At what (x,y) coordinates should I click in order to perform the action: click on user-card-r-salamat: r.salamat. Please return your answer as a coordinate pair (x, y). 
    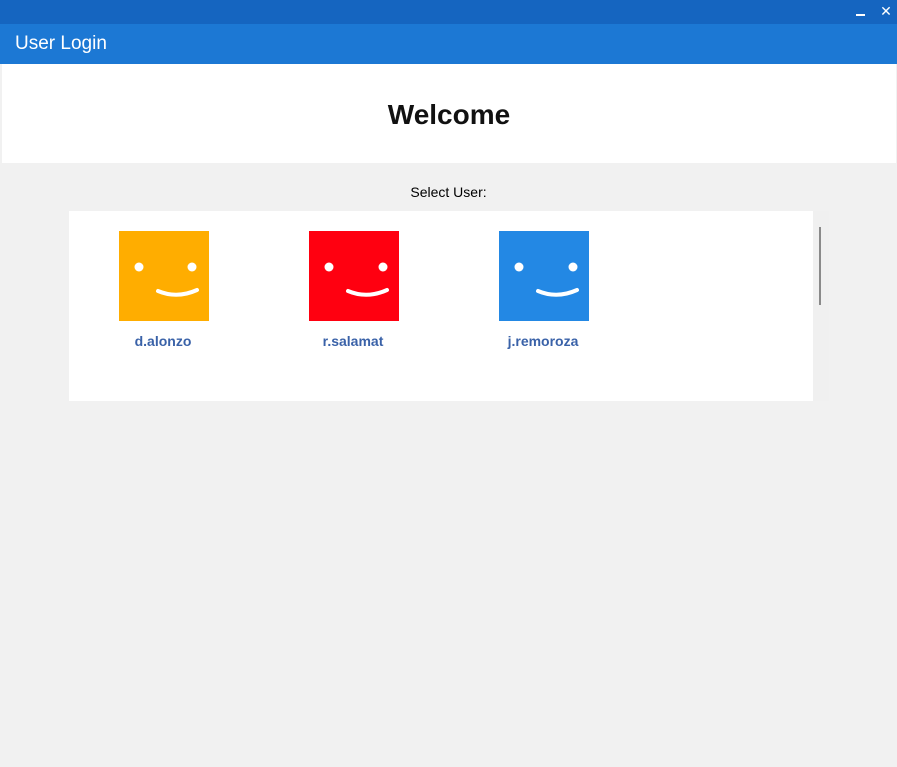
    Looking at the image, I should click on (353, 296).